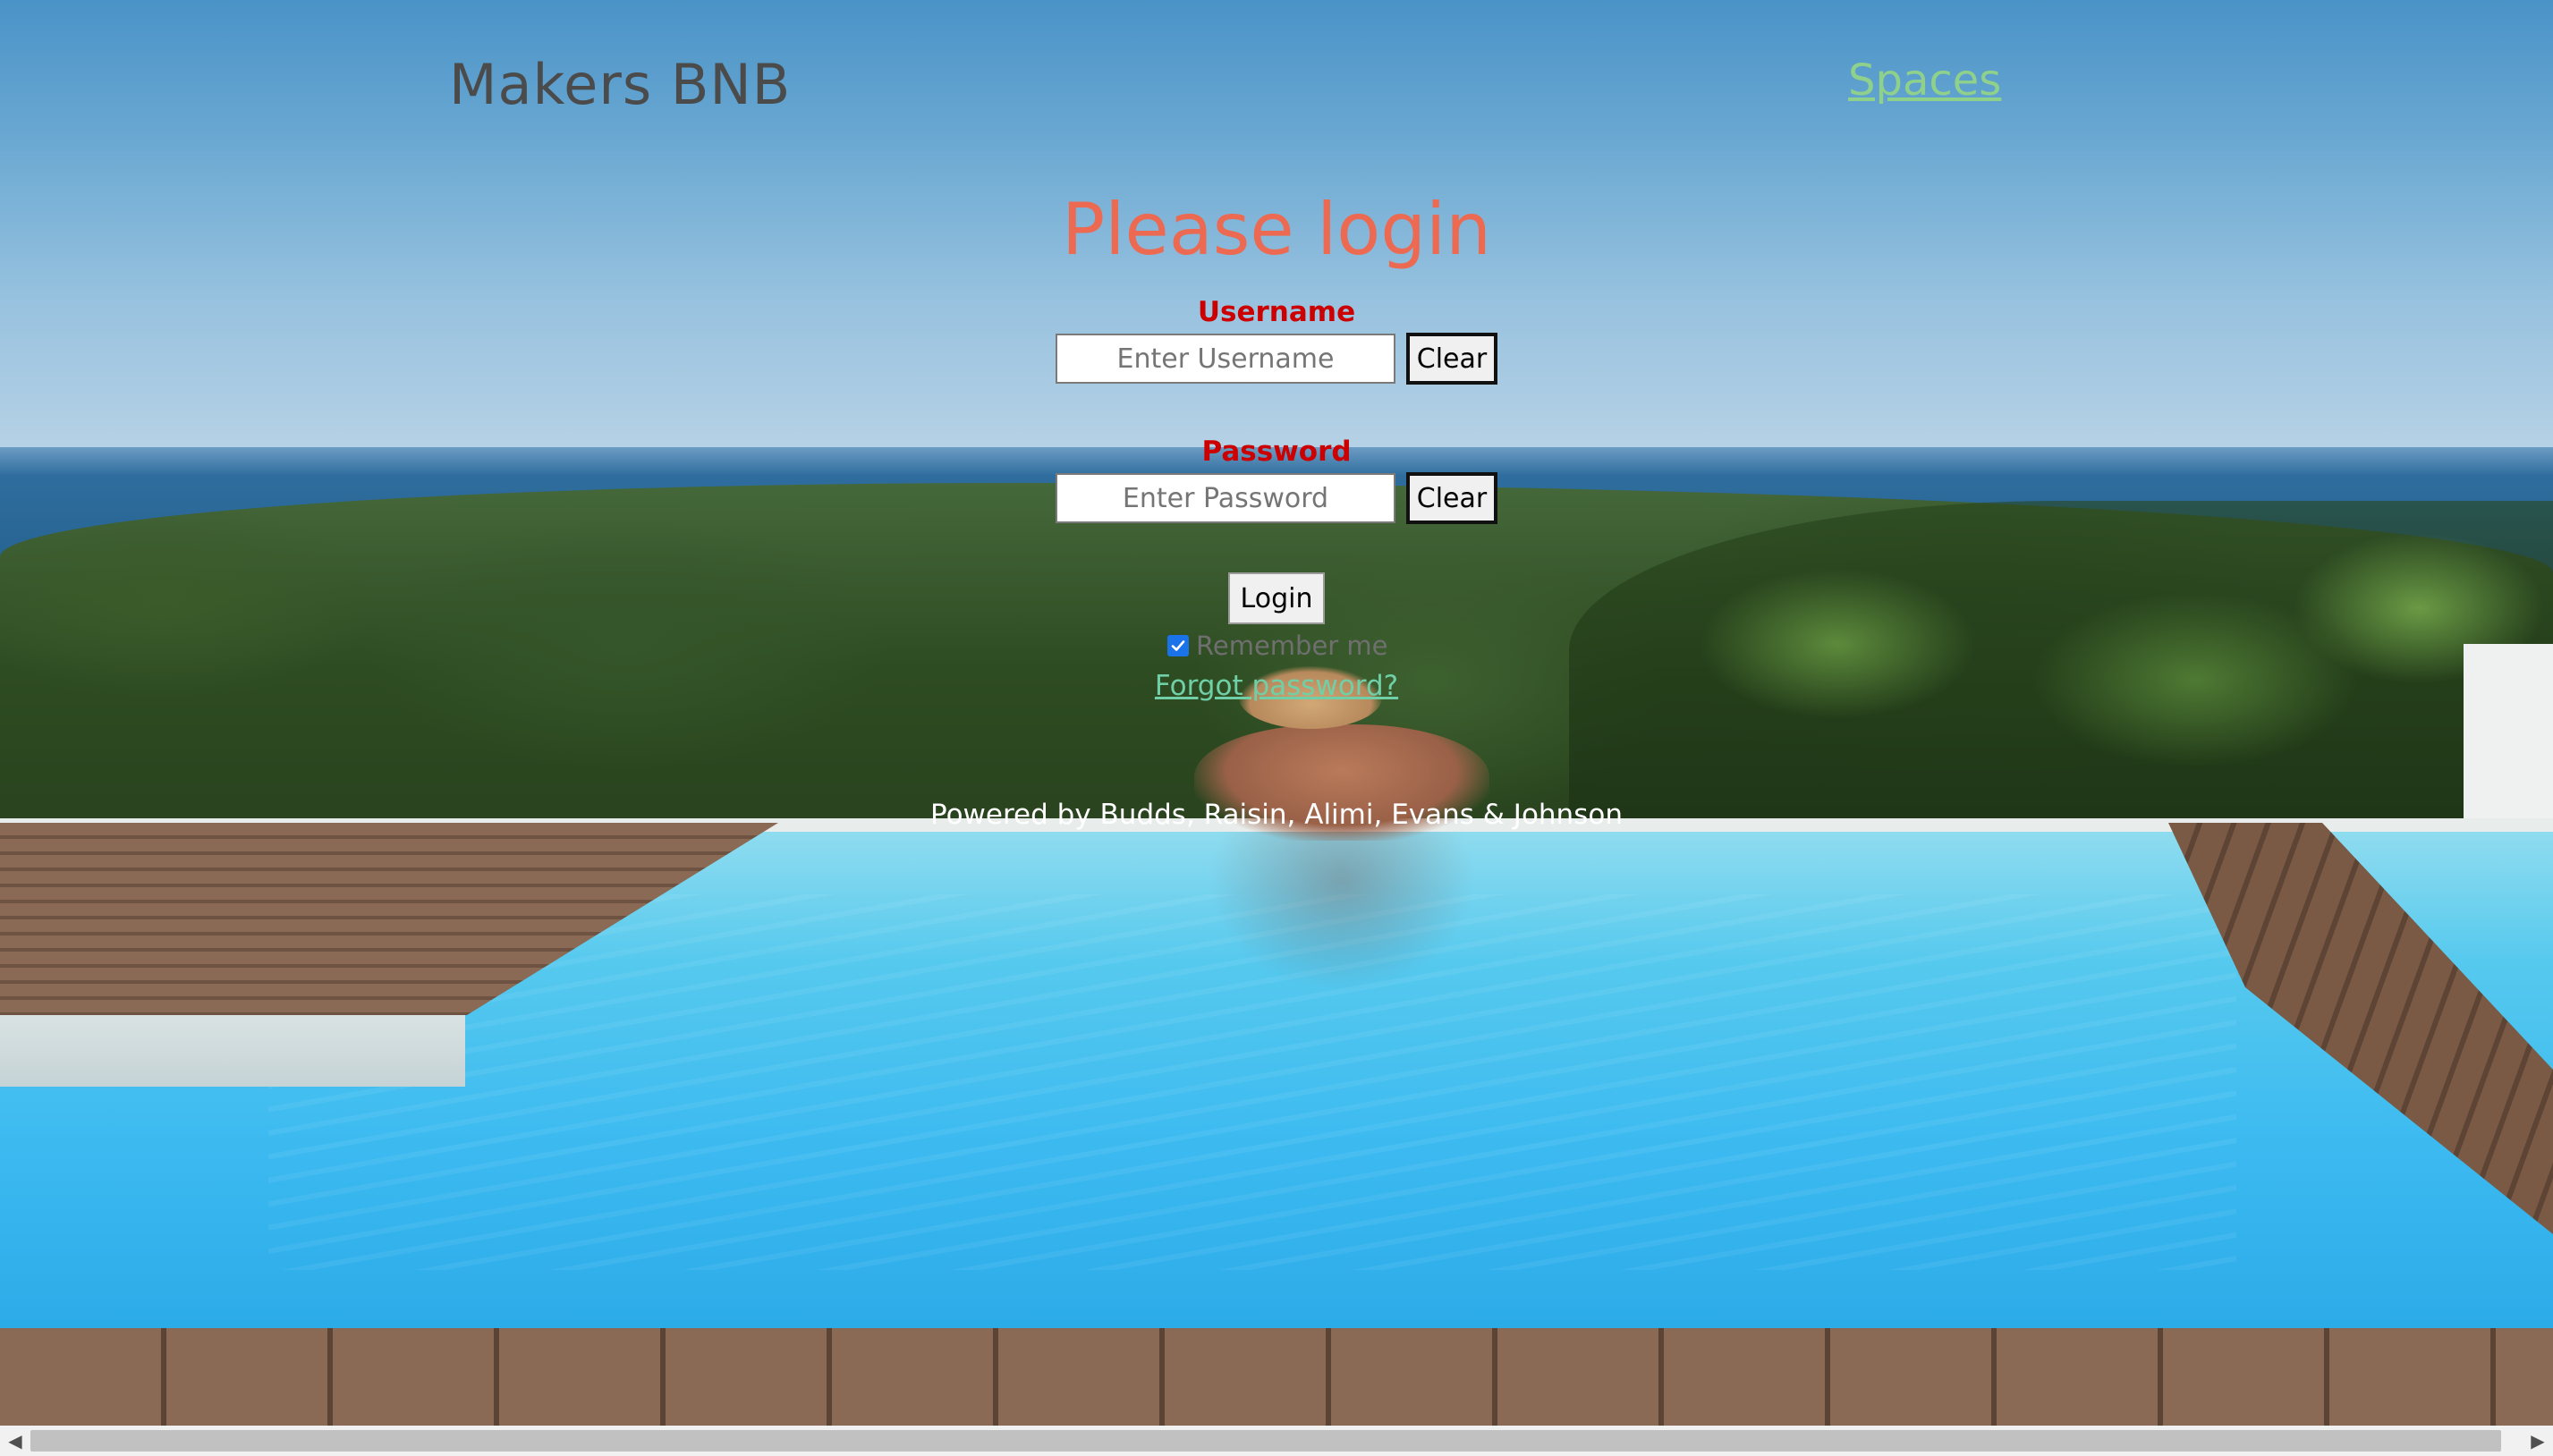 This screenshot has width=2553, height=1456. I want to click on deck-left-face, so click(232, 1051).